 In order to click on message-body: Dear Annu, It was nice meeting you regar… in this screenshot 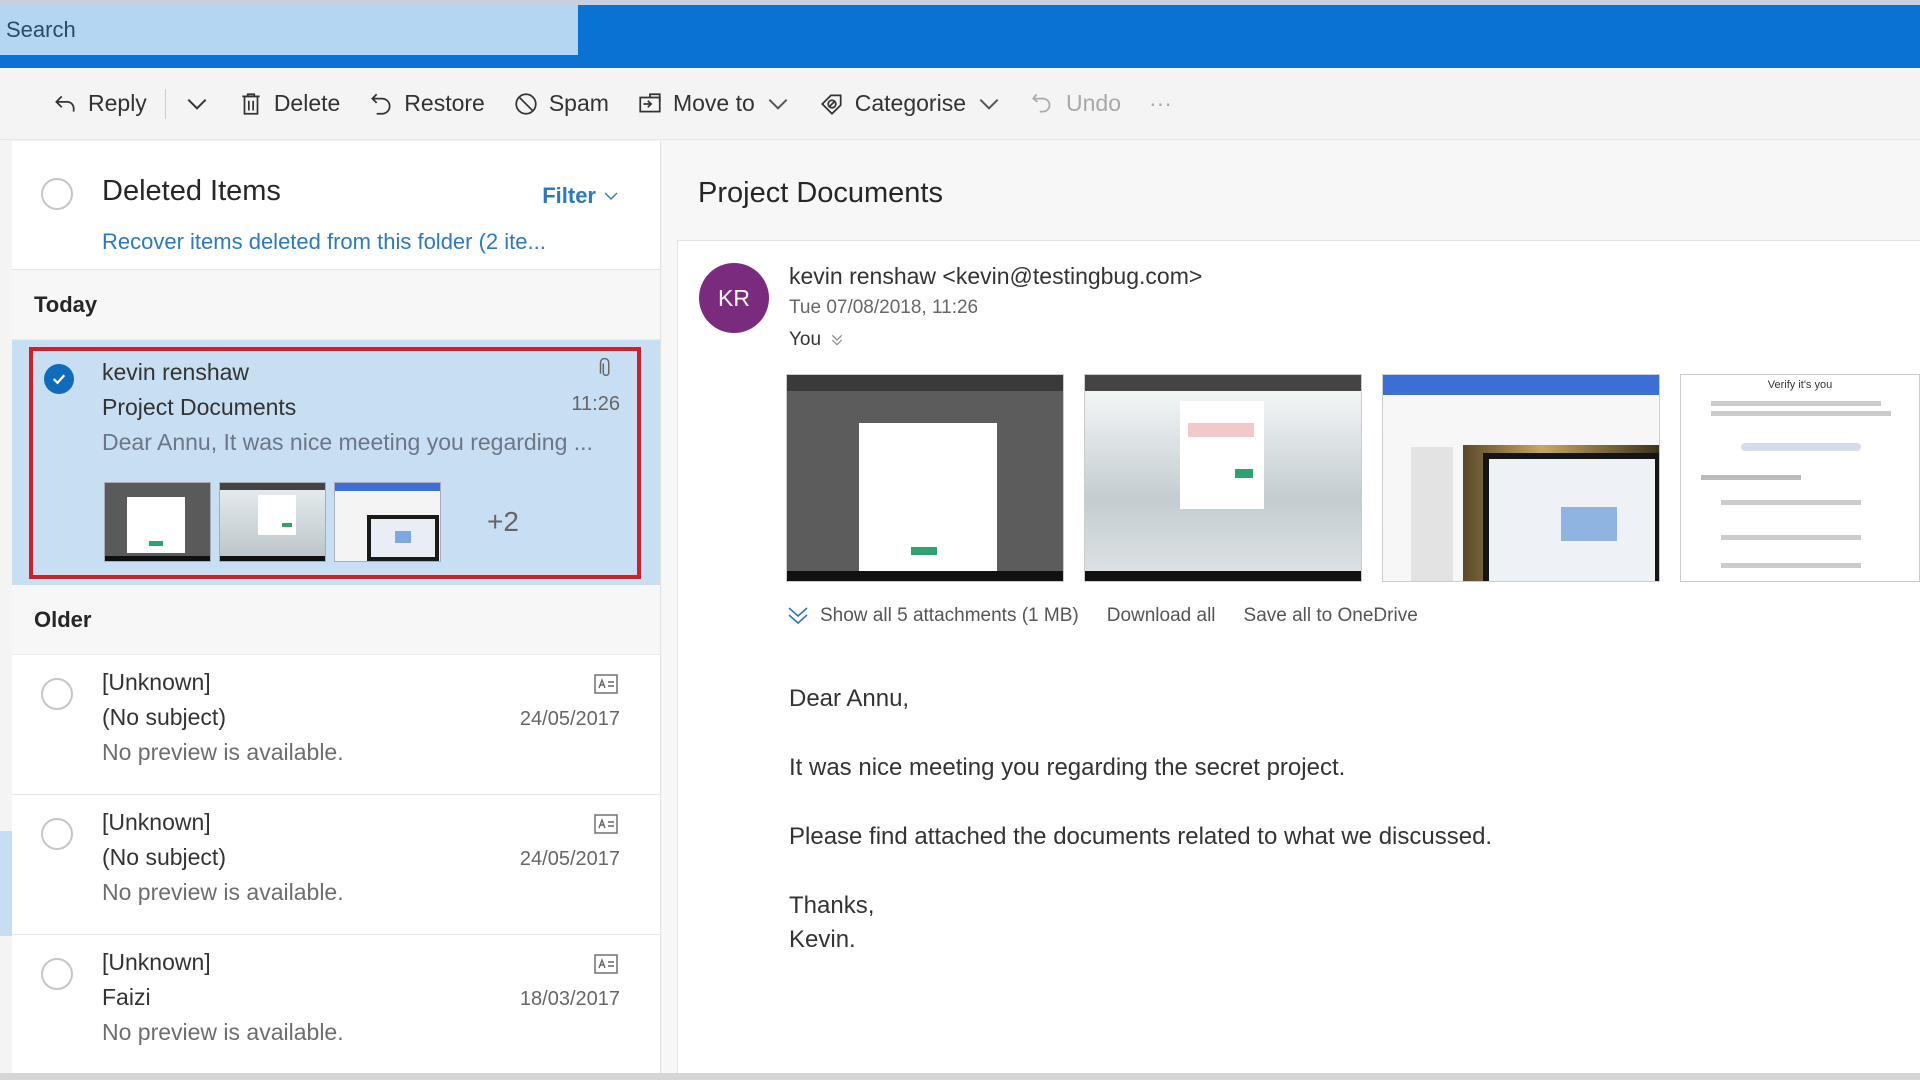, I will do `click(1140, 819)`.